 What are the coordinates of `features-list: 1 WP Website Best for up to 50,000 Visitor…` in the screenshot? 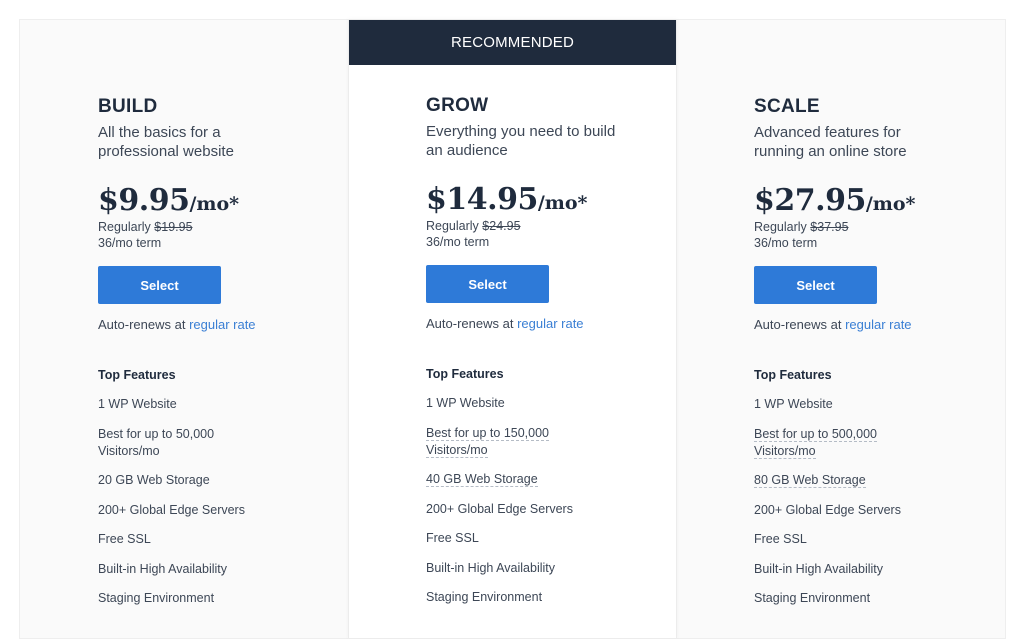 It's located at (218, 501).